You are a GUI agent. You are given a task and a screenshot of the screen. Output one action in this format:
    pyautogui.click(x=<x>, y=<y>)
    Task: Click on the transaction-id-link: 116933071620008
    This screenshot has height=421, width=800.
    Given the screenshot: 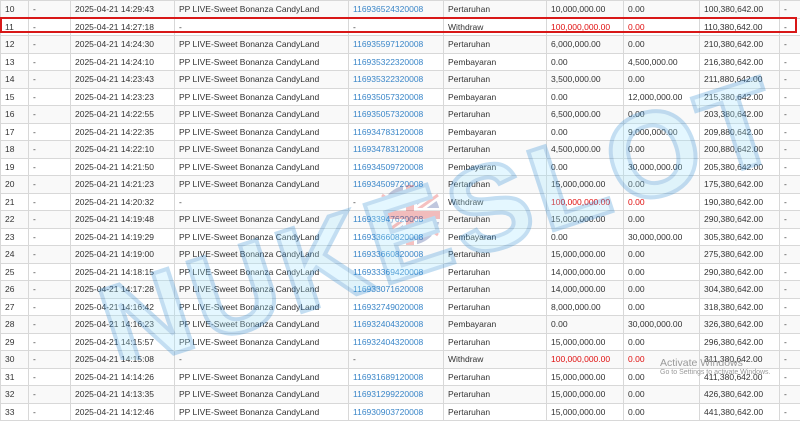 What is the action you would take?
    pyautogui.click(x=388, y=289)
    